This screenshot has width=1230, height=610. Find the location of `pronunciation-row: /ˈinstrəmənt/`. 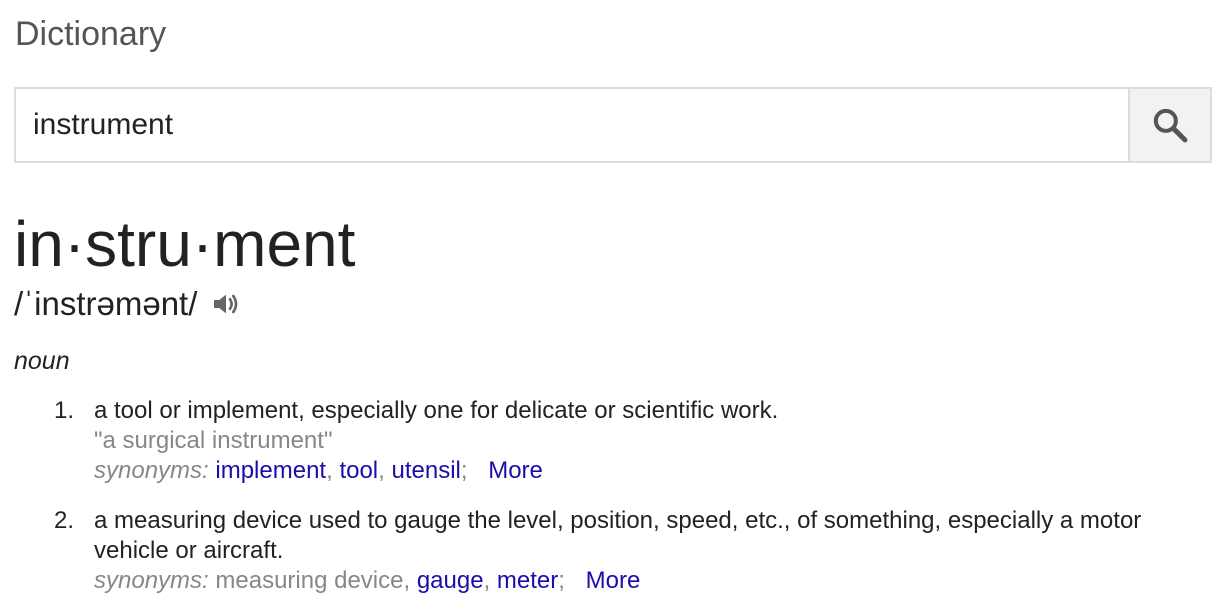

pronunciation-row: /ˈinstrəmənt/ is located at coordinates (128, 304).